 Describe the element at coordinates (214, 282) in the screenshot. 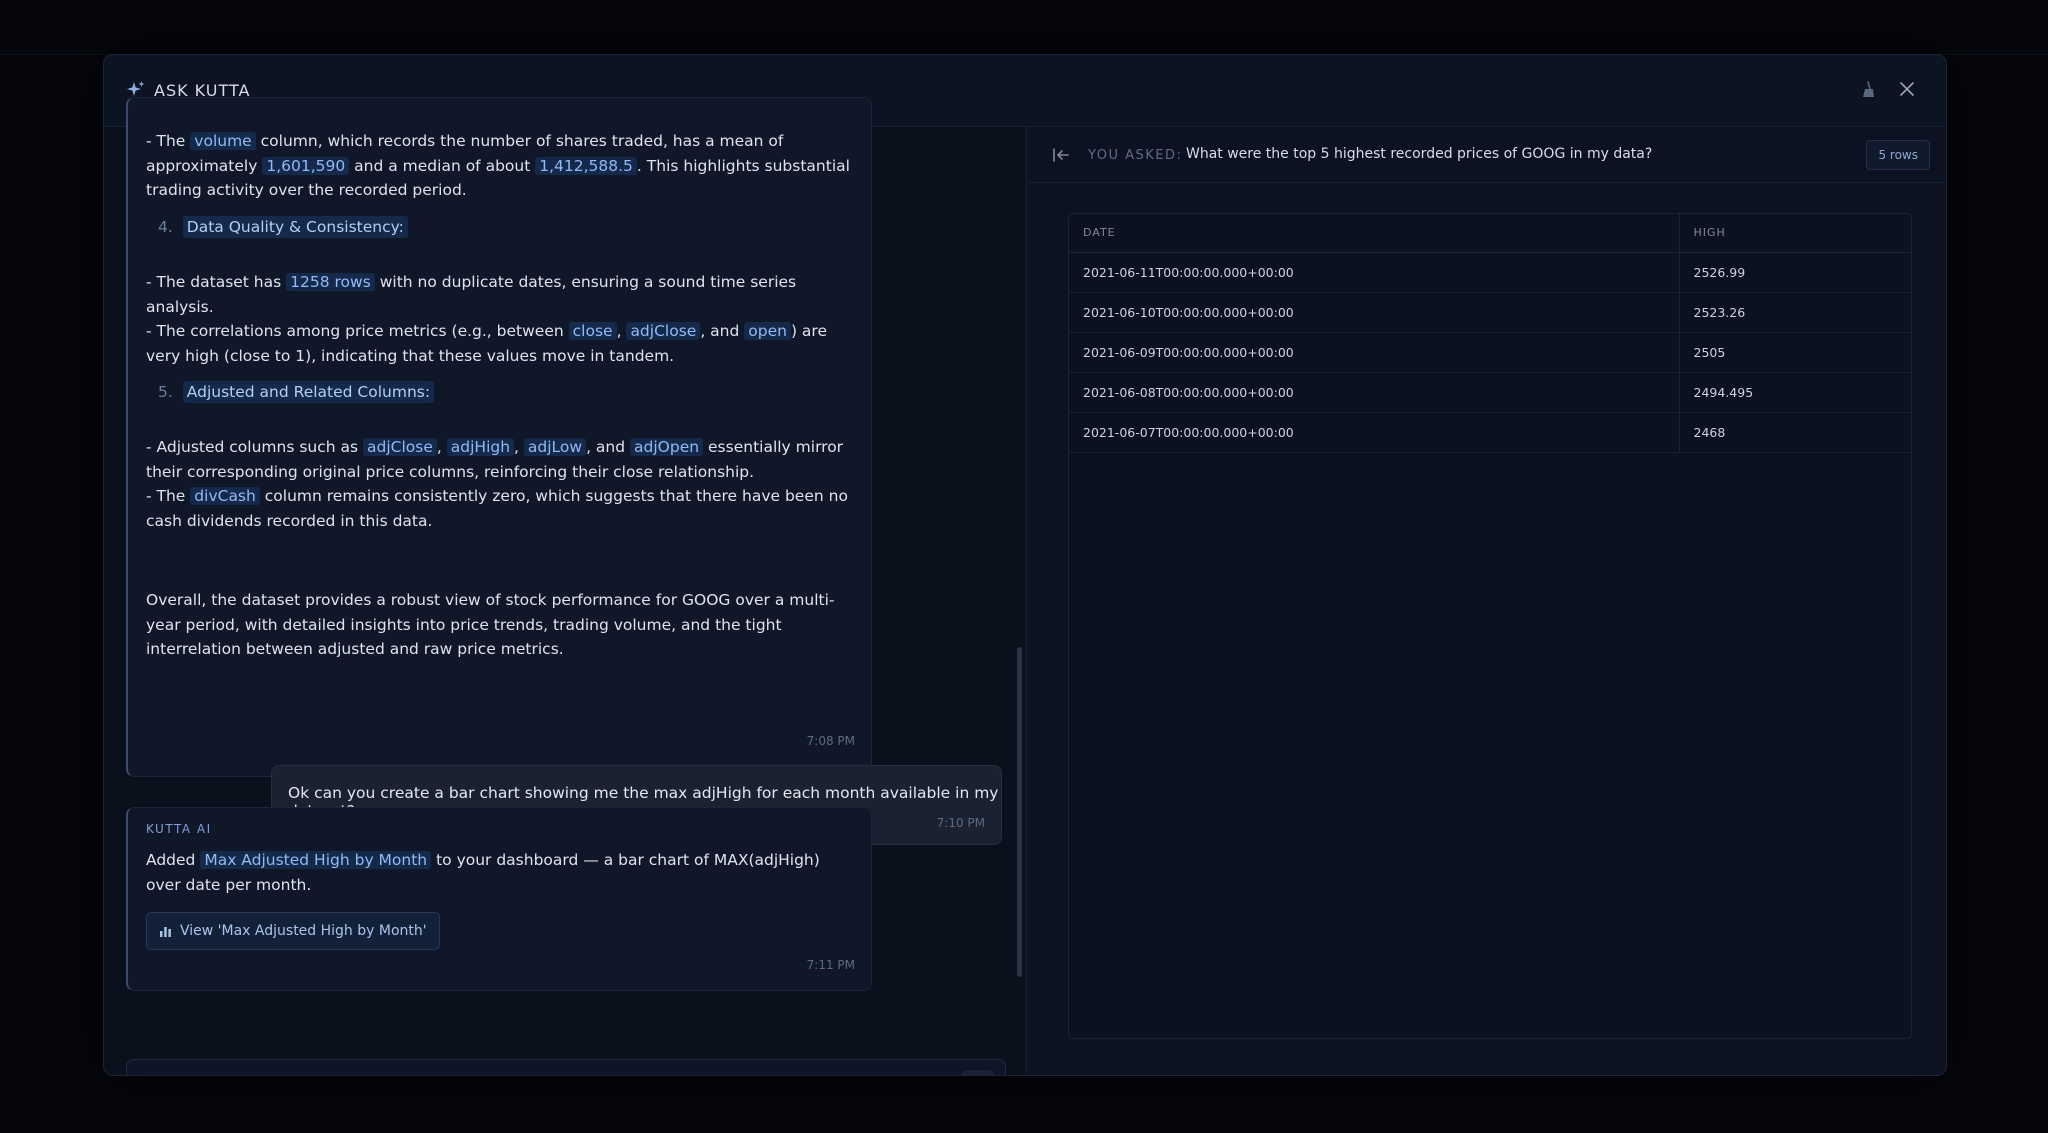

I see `text-span: - The dataset has` at that location.